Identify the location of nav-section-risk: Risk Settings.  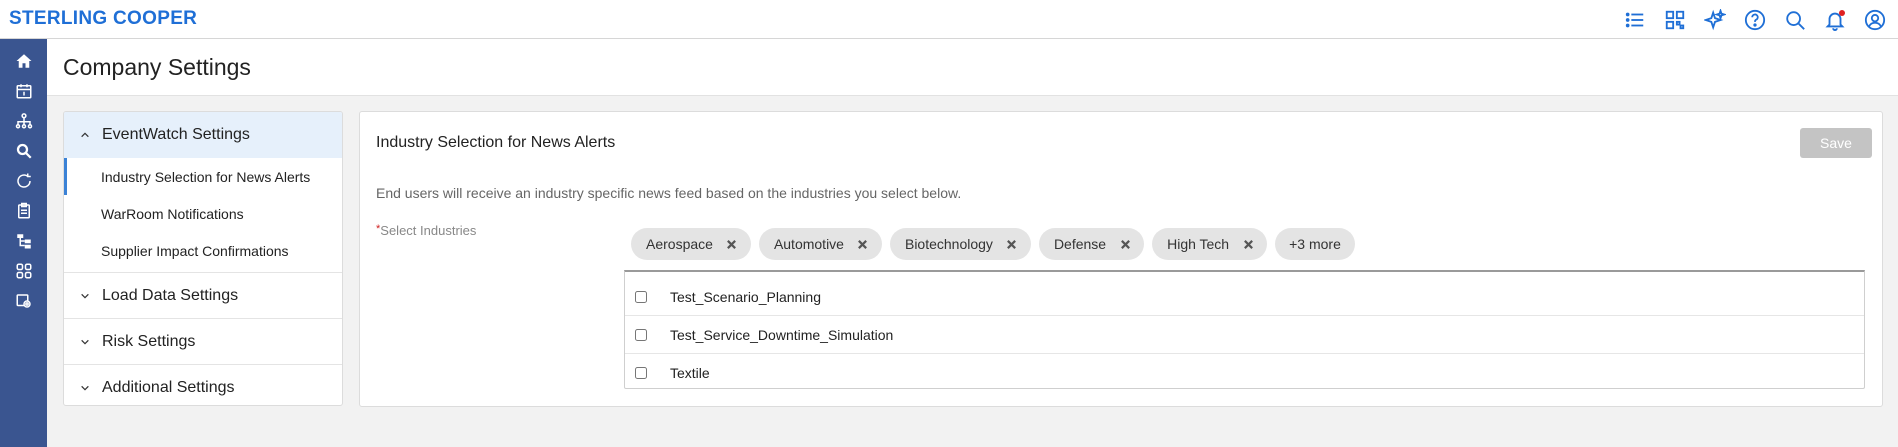
(203, 342).